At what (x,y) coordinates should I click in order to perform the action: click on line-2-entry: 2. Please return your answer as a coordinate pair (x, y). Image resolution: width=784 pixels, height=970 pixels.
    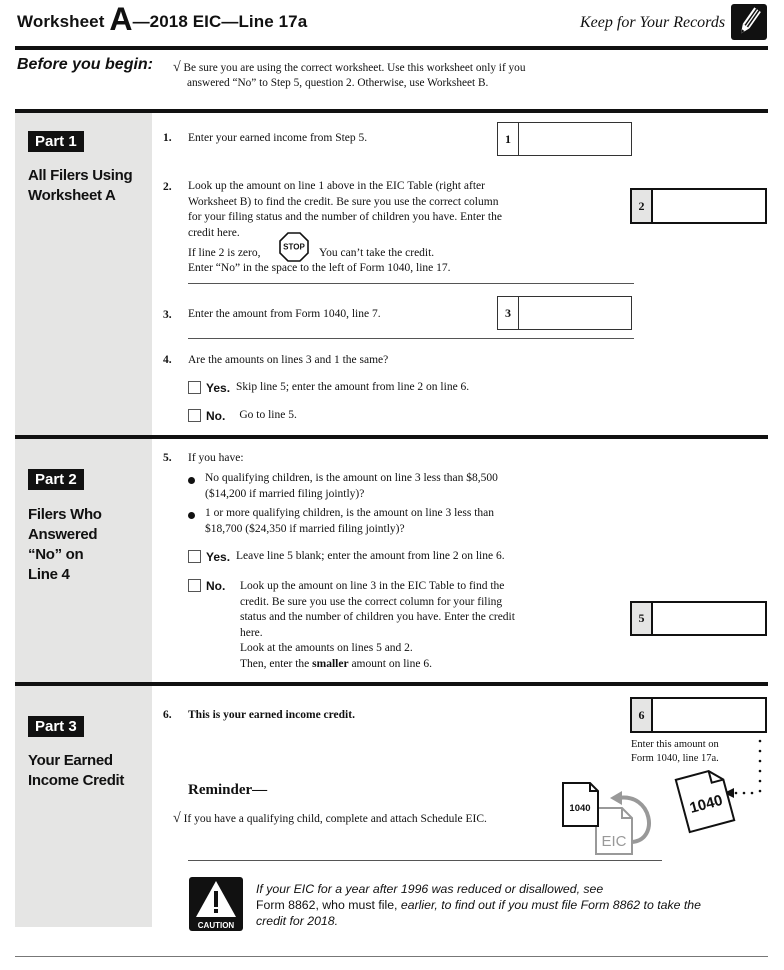
    Looking at the image, I should click on (698, 206).